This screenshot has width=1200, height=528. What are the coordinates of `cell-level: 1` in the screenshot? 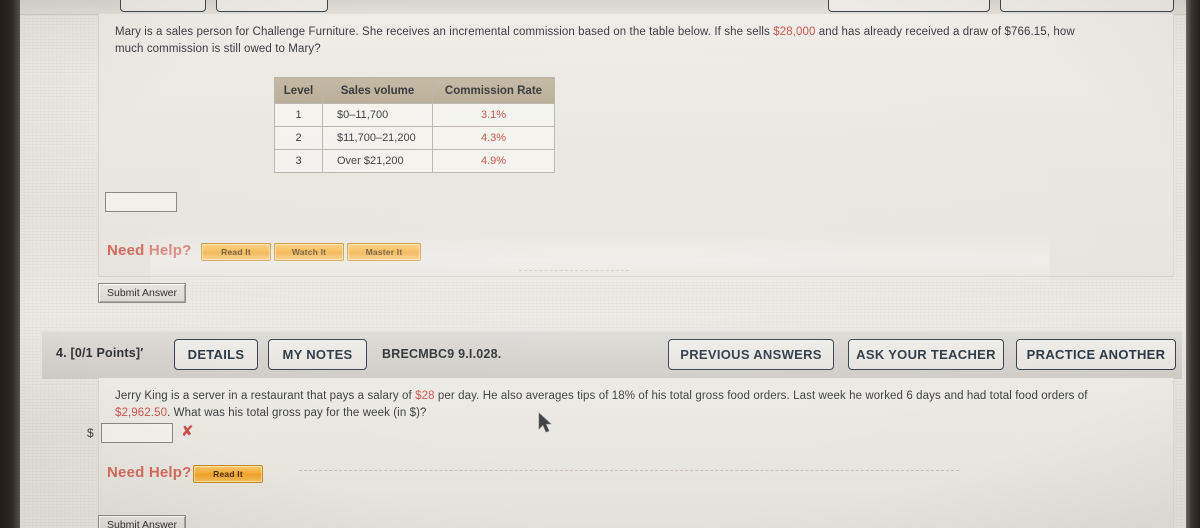 It's located at (298, 115).